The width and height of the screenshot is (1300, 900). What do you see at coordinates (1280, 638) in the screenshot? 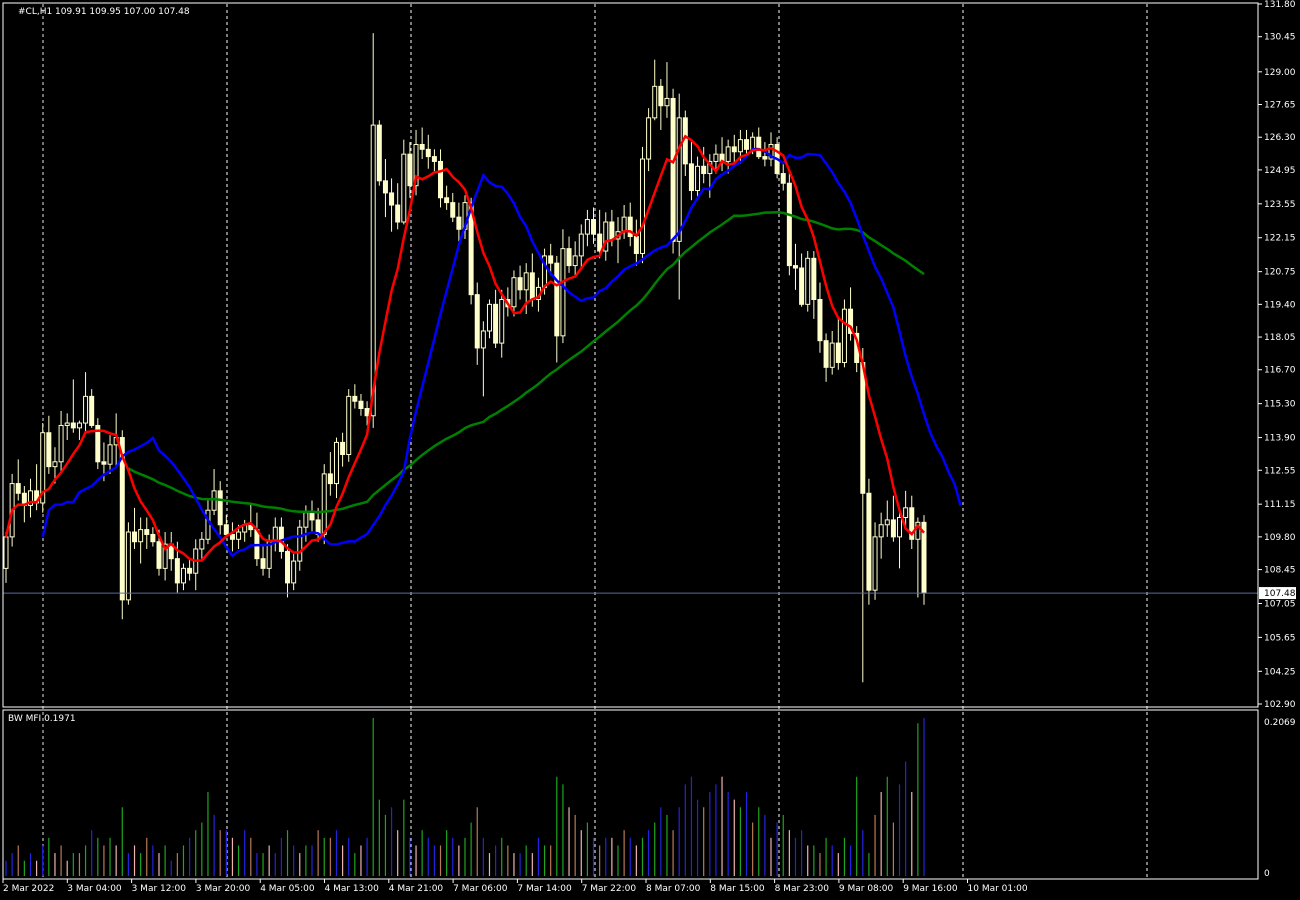
I see `price-tick-label: 105.65` at bounding box center [1280, 638].